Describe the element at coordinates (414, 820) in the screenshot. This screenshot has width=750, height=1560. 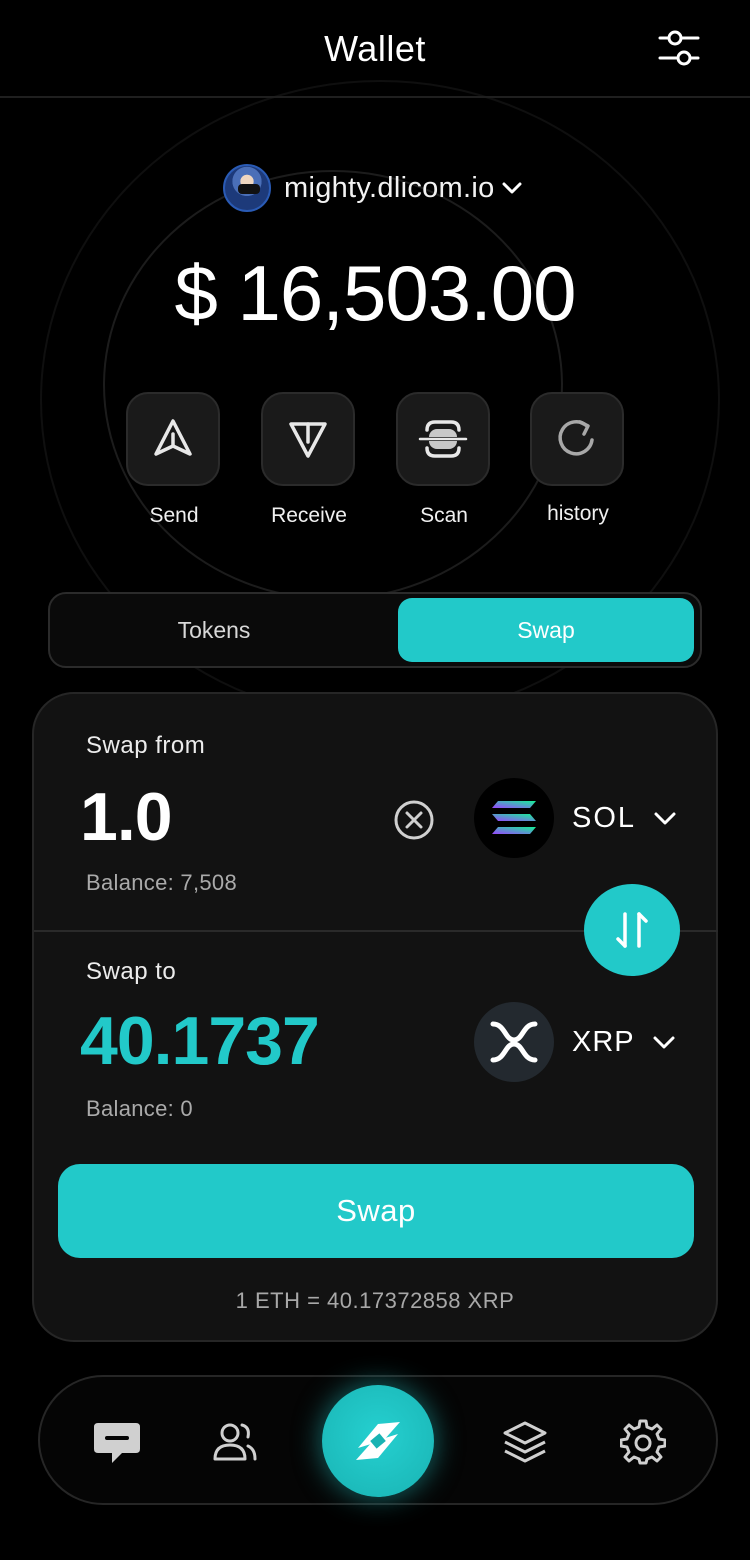
I see `clear-icon` at that location.